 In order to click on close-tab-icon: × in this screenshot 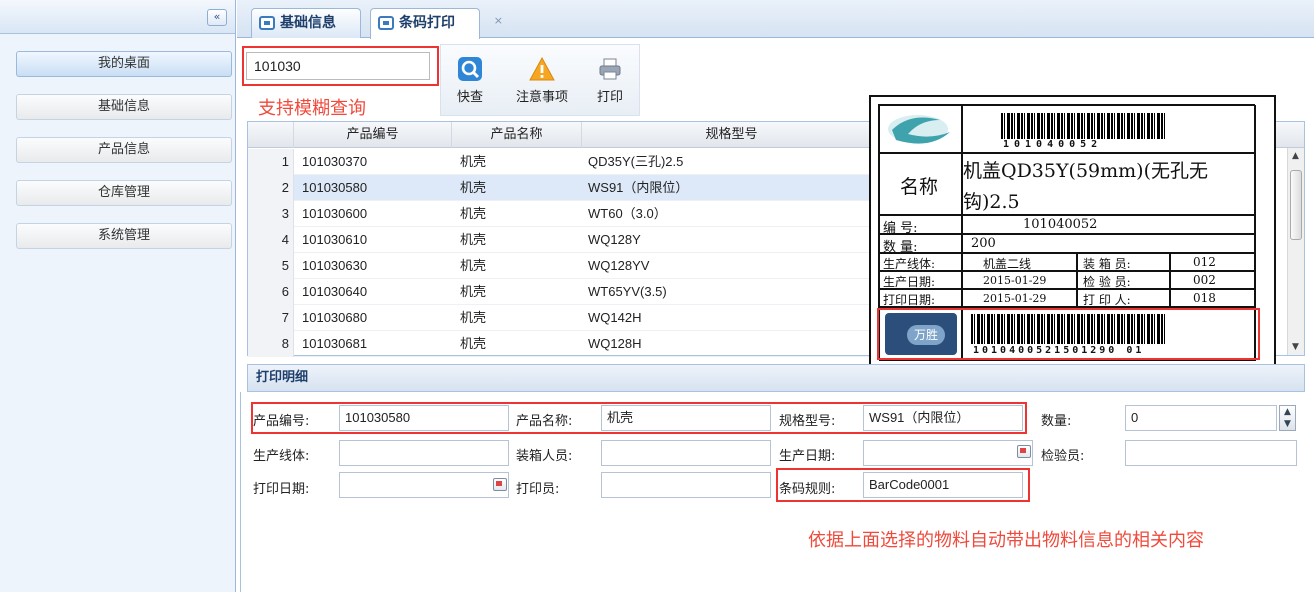, I will do `click(498, 21)`.